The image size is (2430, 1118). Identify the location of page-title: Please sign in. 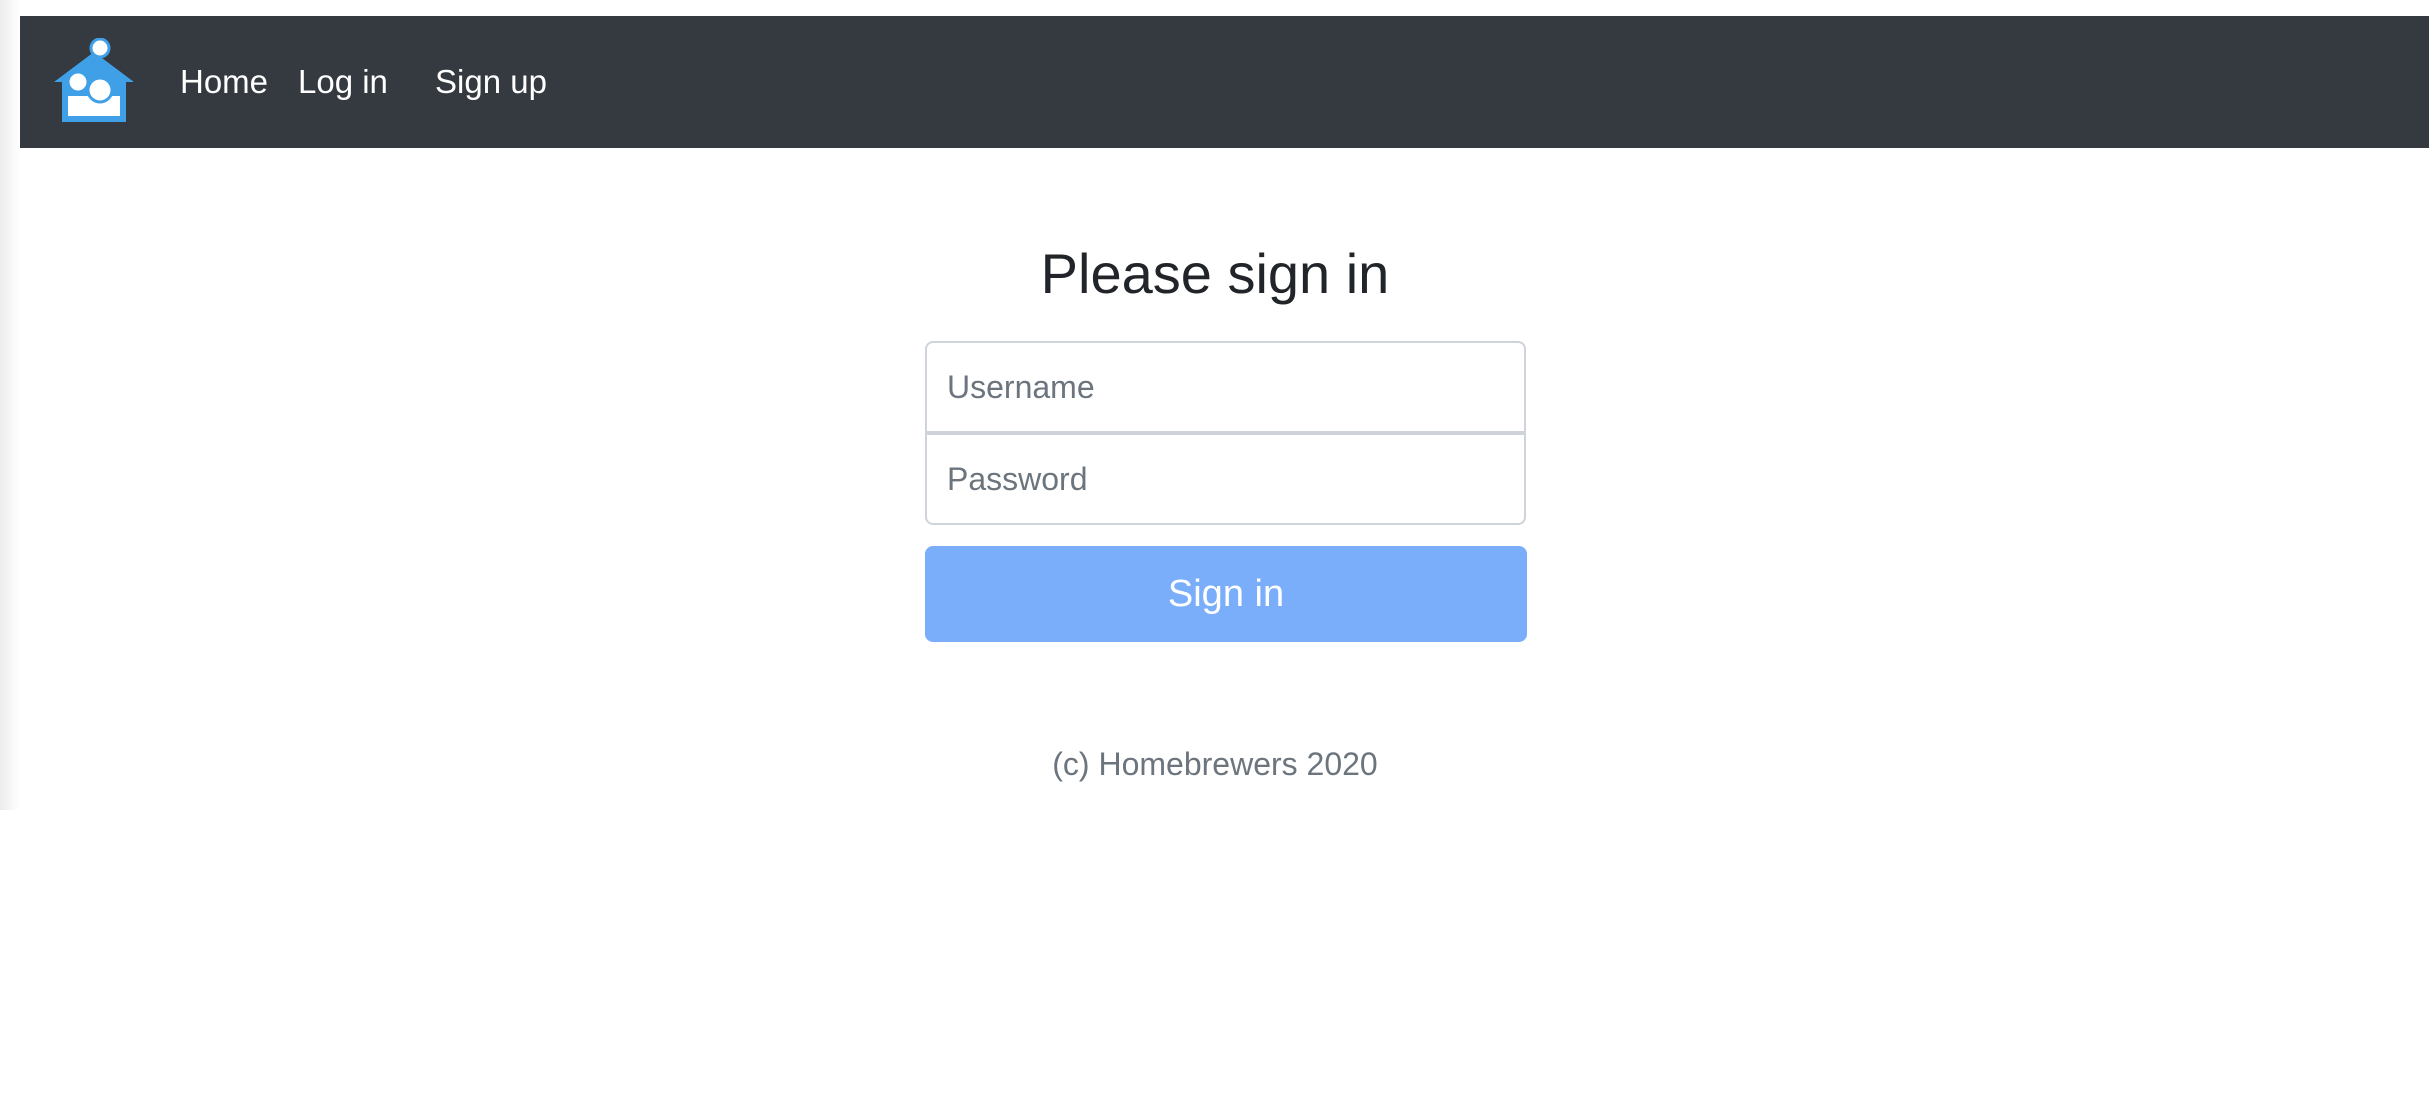
(1215, 273).